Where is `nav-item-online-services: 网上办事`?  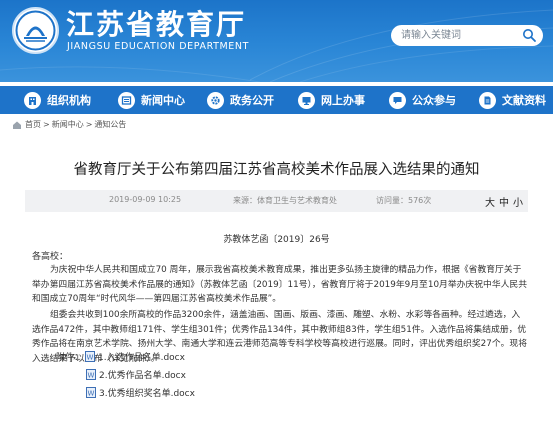 nav-item-online-services: 网上办事 is located at coordinates (331, 100).